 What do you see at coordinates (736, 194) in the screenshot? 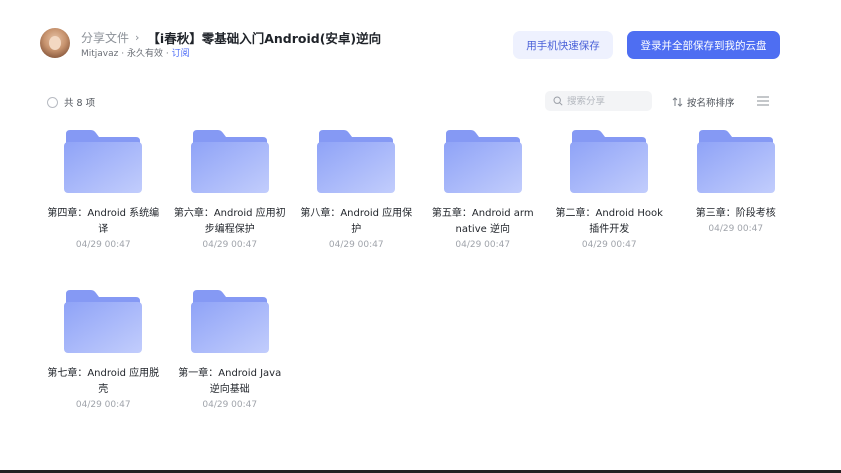
I see `folder-item: 第三章：阶段考核 04/29 00:47` at bounding box center [736, 194].